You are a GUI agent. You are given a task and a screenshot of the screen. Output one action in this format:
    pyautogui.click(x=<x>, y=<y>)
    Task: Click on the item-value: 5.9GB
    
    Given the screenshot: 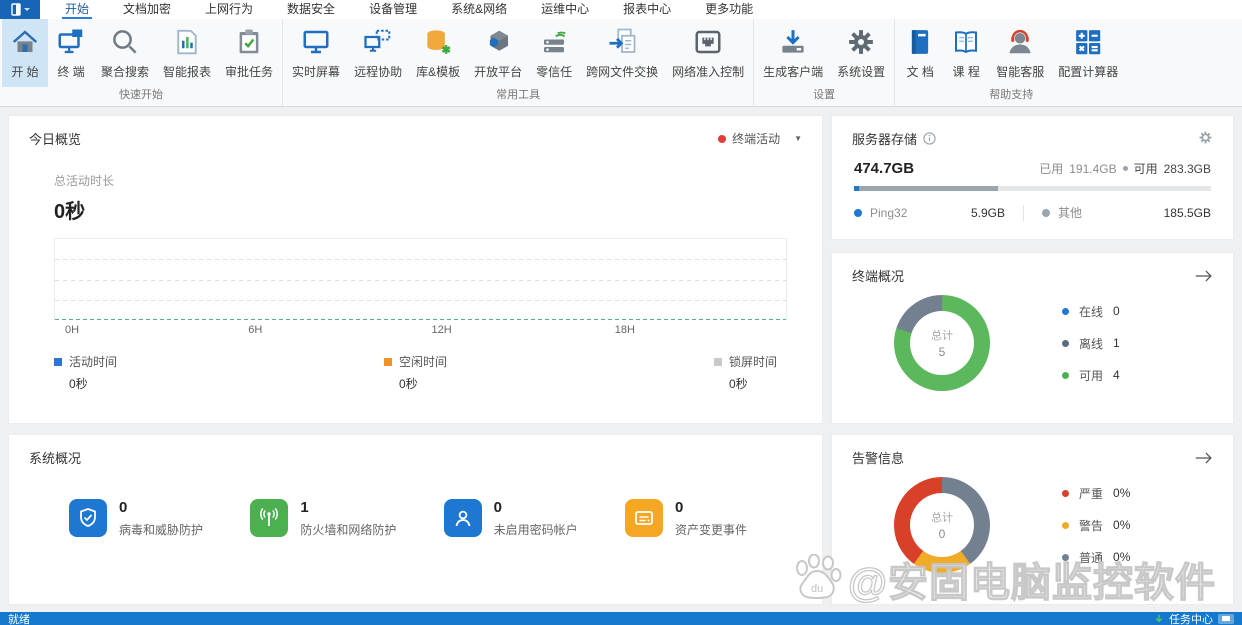 What is the action you would take?
    pyautogui.click(x=987, y=212)
    